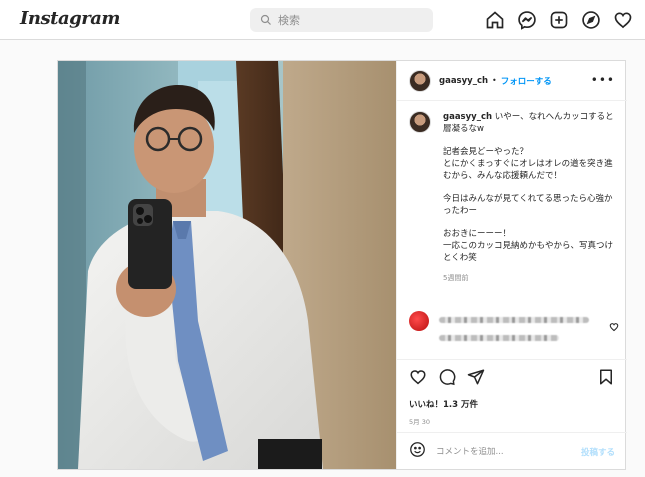 The image size is (645, 477). What do you see at coordinates (528, 246) in the screenshot?
I see `caption-paragraph: おおきにーーー！ 一応このカッコ見納めかもやから、写真つけとくわ笑` at bounding box center [528, 246].